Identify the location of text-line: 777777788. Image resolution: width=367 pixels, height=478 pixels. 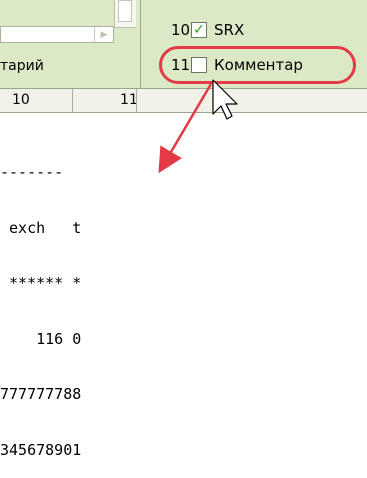
(41, 394).